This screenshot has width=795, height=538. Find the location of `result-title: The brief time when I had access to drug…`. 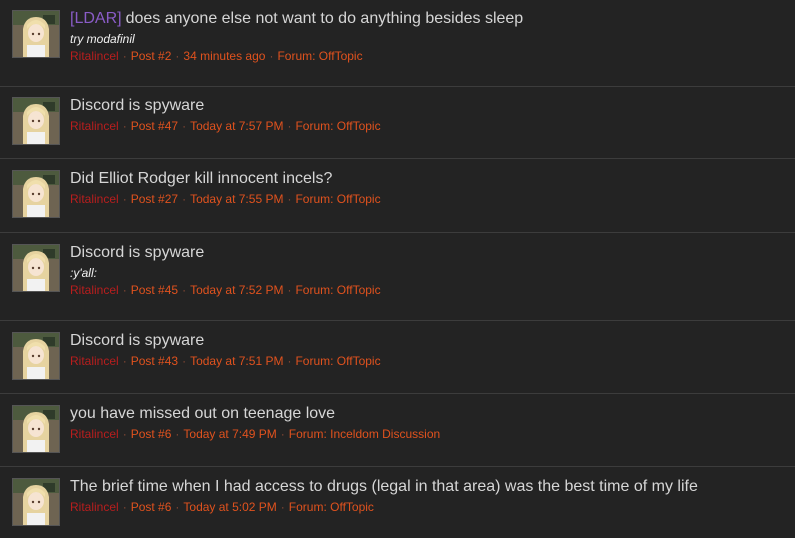

result-title: The brief time when I had access to drug… is located at coordinates (427, 487).